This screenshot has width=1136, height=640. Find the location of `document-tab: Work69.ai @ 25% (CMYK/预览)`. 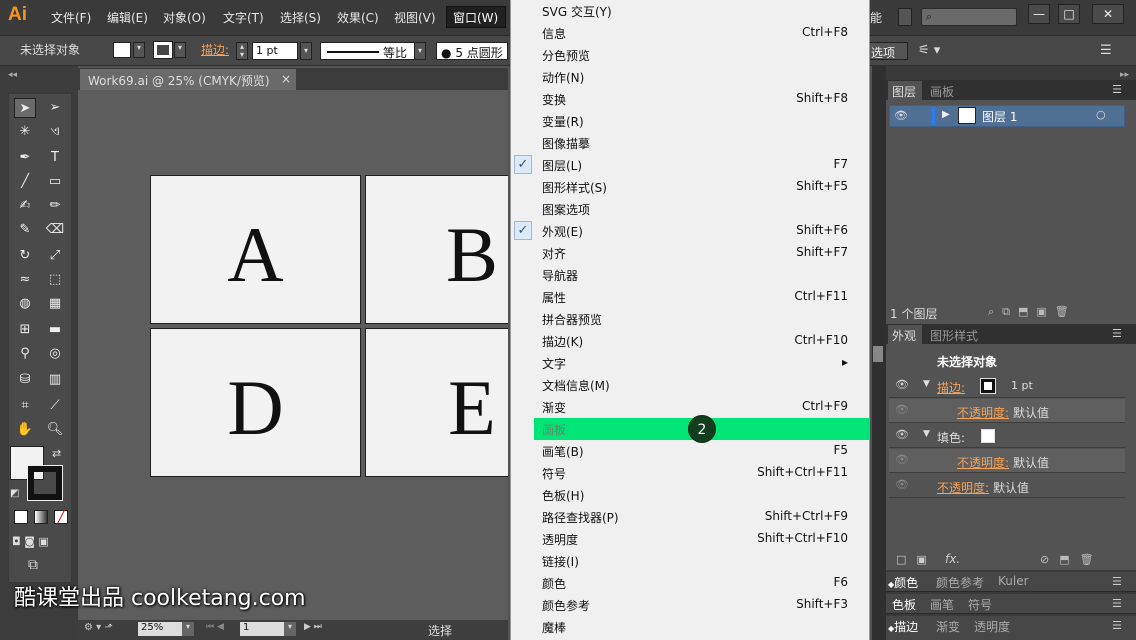

document-tab: Work69.ai @ 25% (CMYK/预览) is located at coordinates (188, 79).